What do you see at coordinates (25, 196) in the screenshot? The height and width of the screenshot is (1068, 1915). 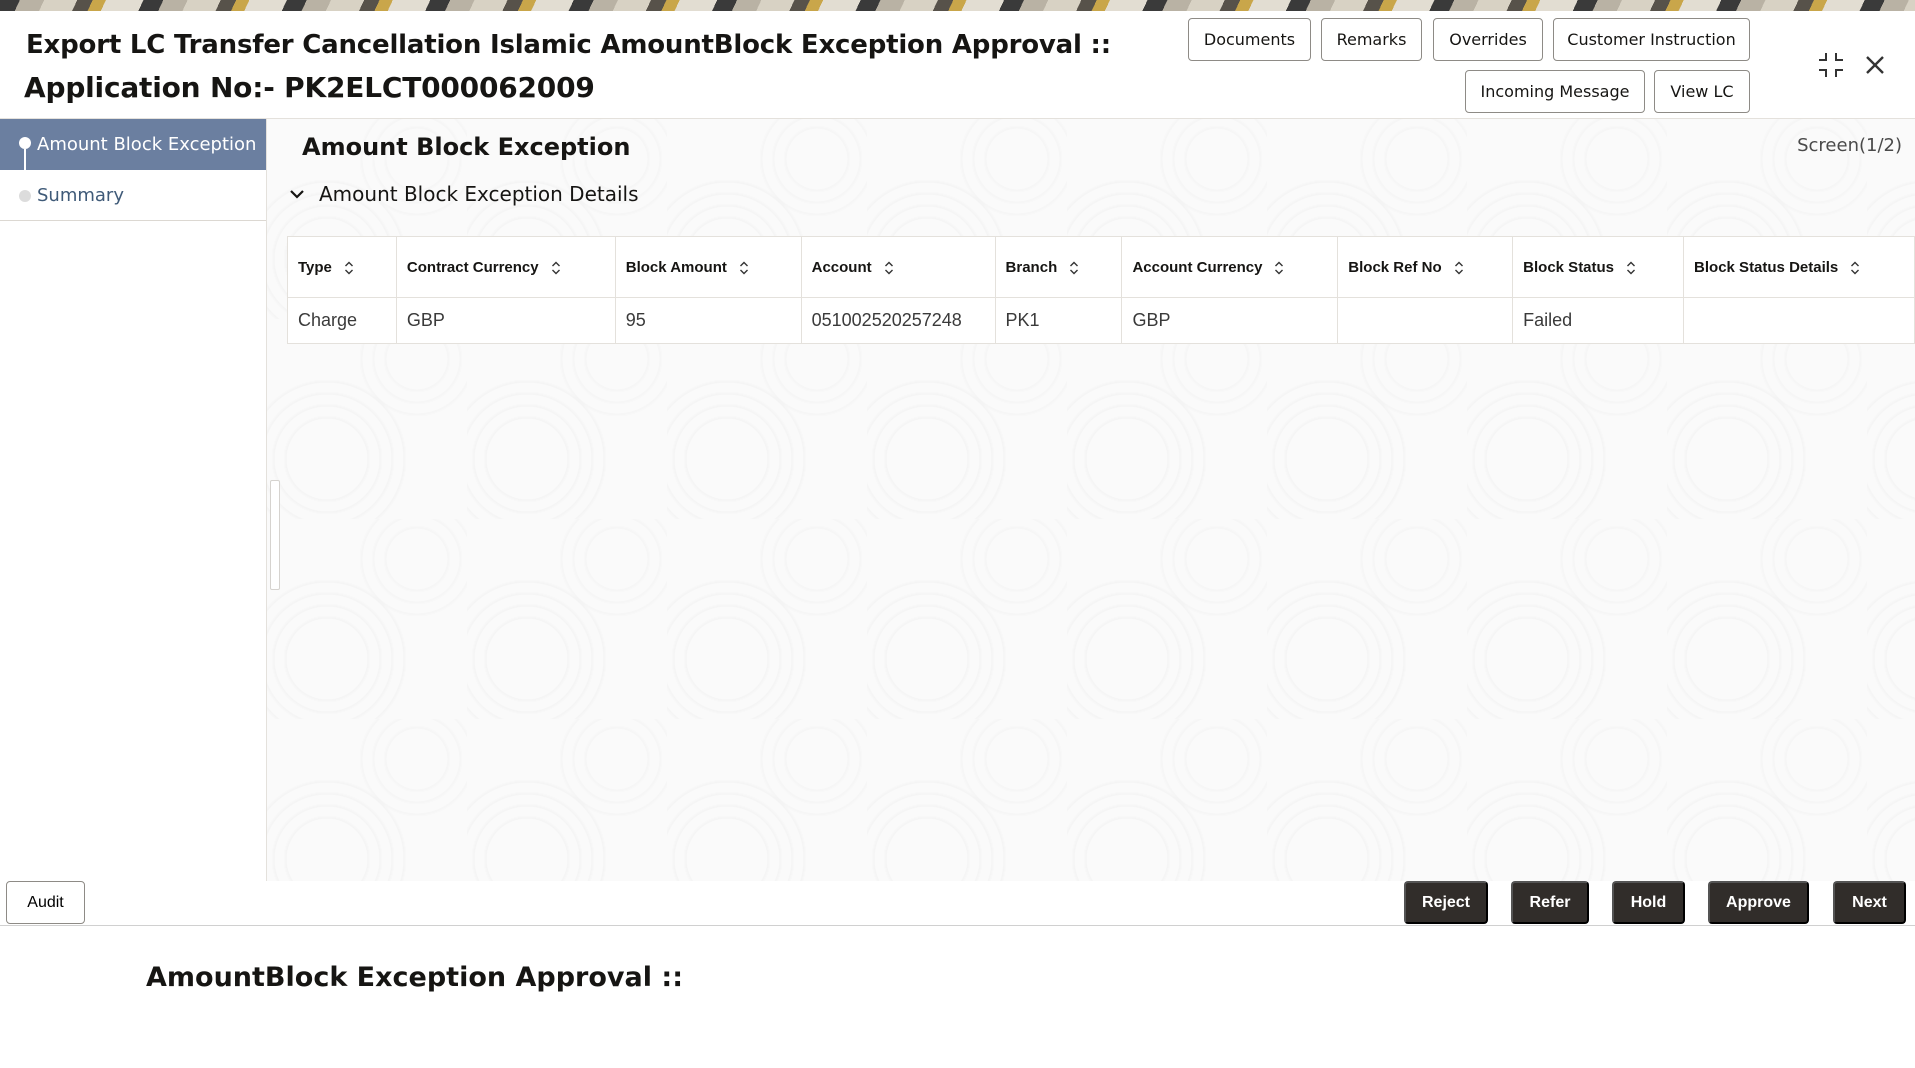 I see `step-inactive-dot-icon` at bounding box center [25, 196].